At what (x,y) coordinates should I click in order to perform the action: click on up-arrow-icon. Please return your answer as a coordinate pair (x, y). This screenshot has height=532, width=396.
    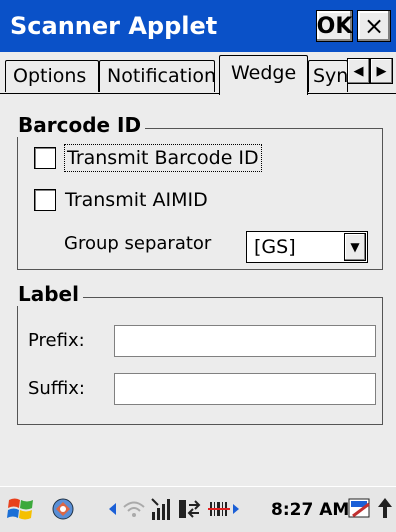
    Looking at the image, I should click on (385, 509).